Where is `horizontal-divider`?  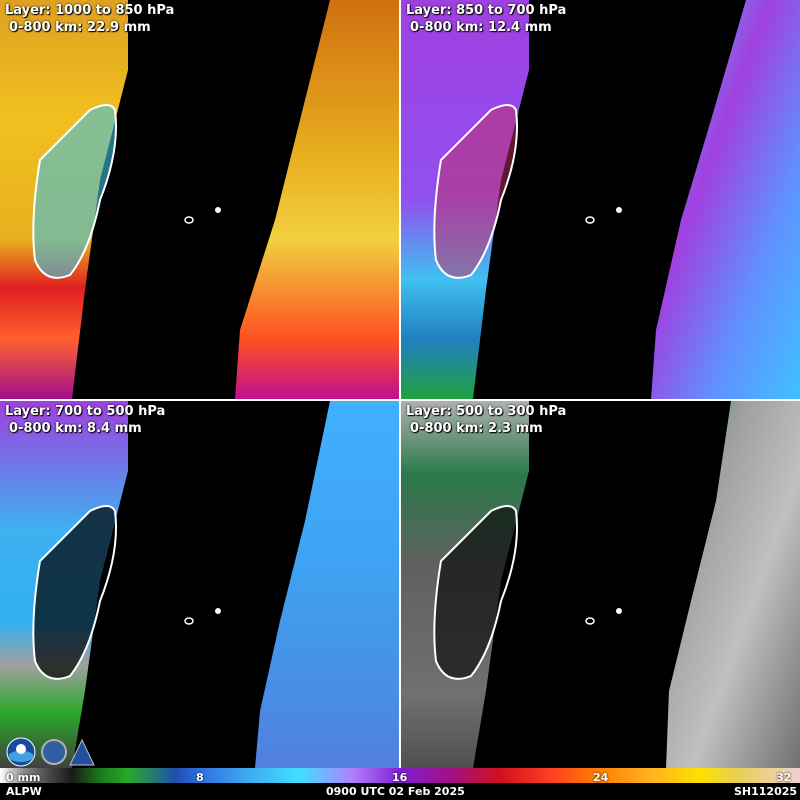 horizontal-divider is located at coordinates (400, 400).